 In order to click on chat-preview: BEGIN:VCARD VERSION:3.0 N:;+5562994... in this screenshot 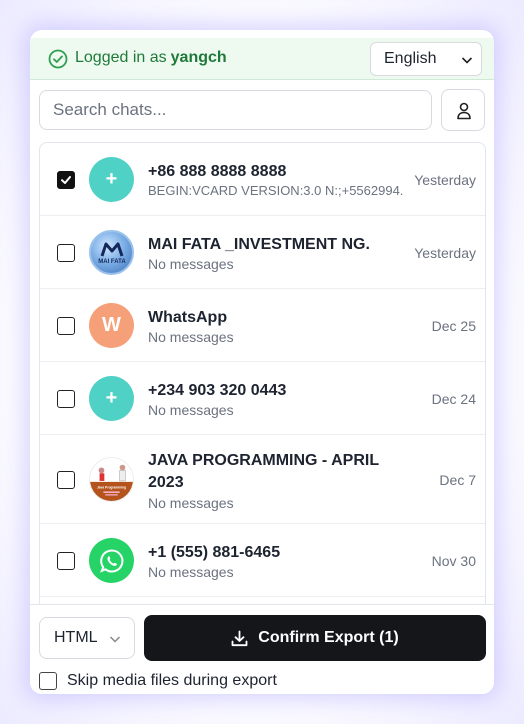, I will do `click(275, 190)`.